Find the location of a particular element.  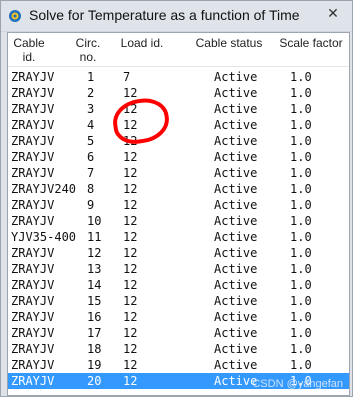

table-row: ZRAYJV 4 12 Active 1.0 is located at coordinates (178, 125).